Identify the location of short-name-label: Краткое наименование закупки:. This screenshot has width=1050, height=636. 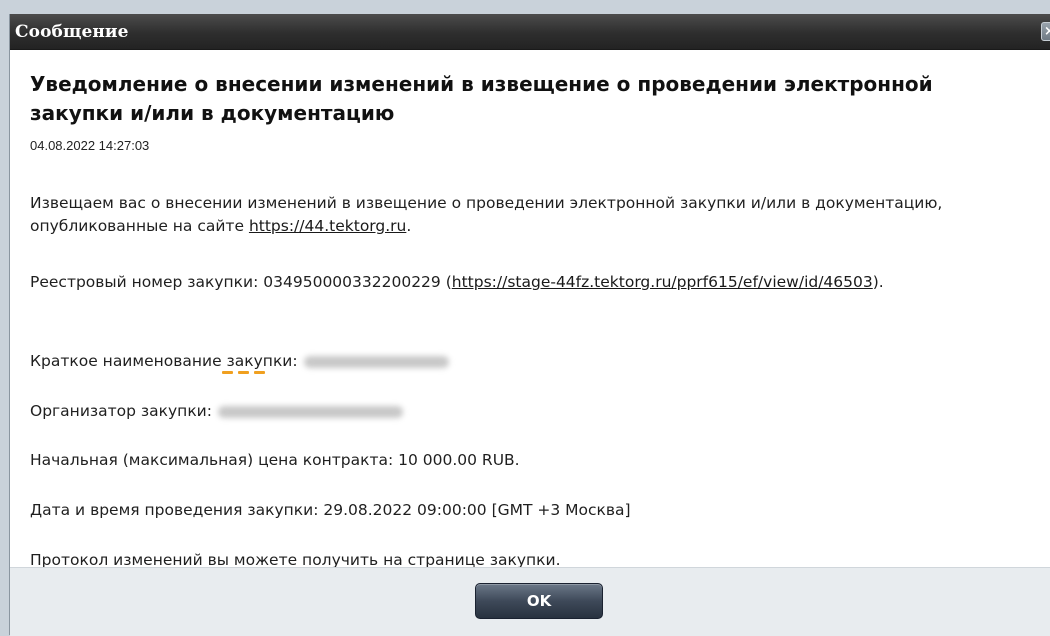
(164, 361).